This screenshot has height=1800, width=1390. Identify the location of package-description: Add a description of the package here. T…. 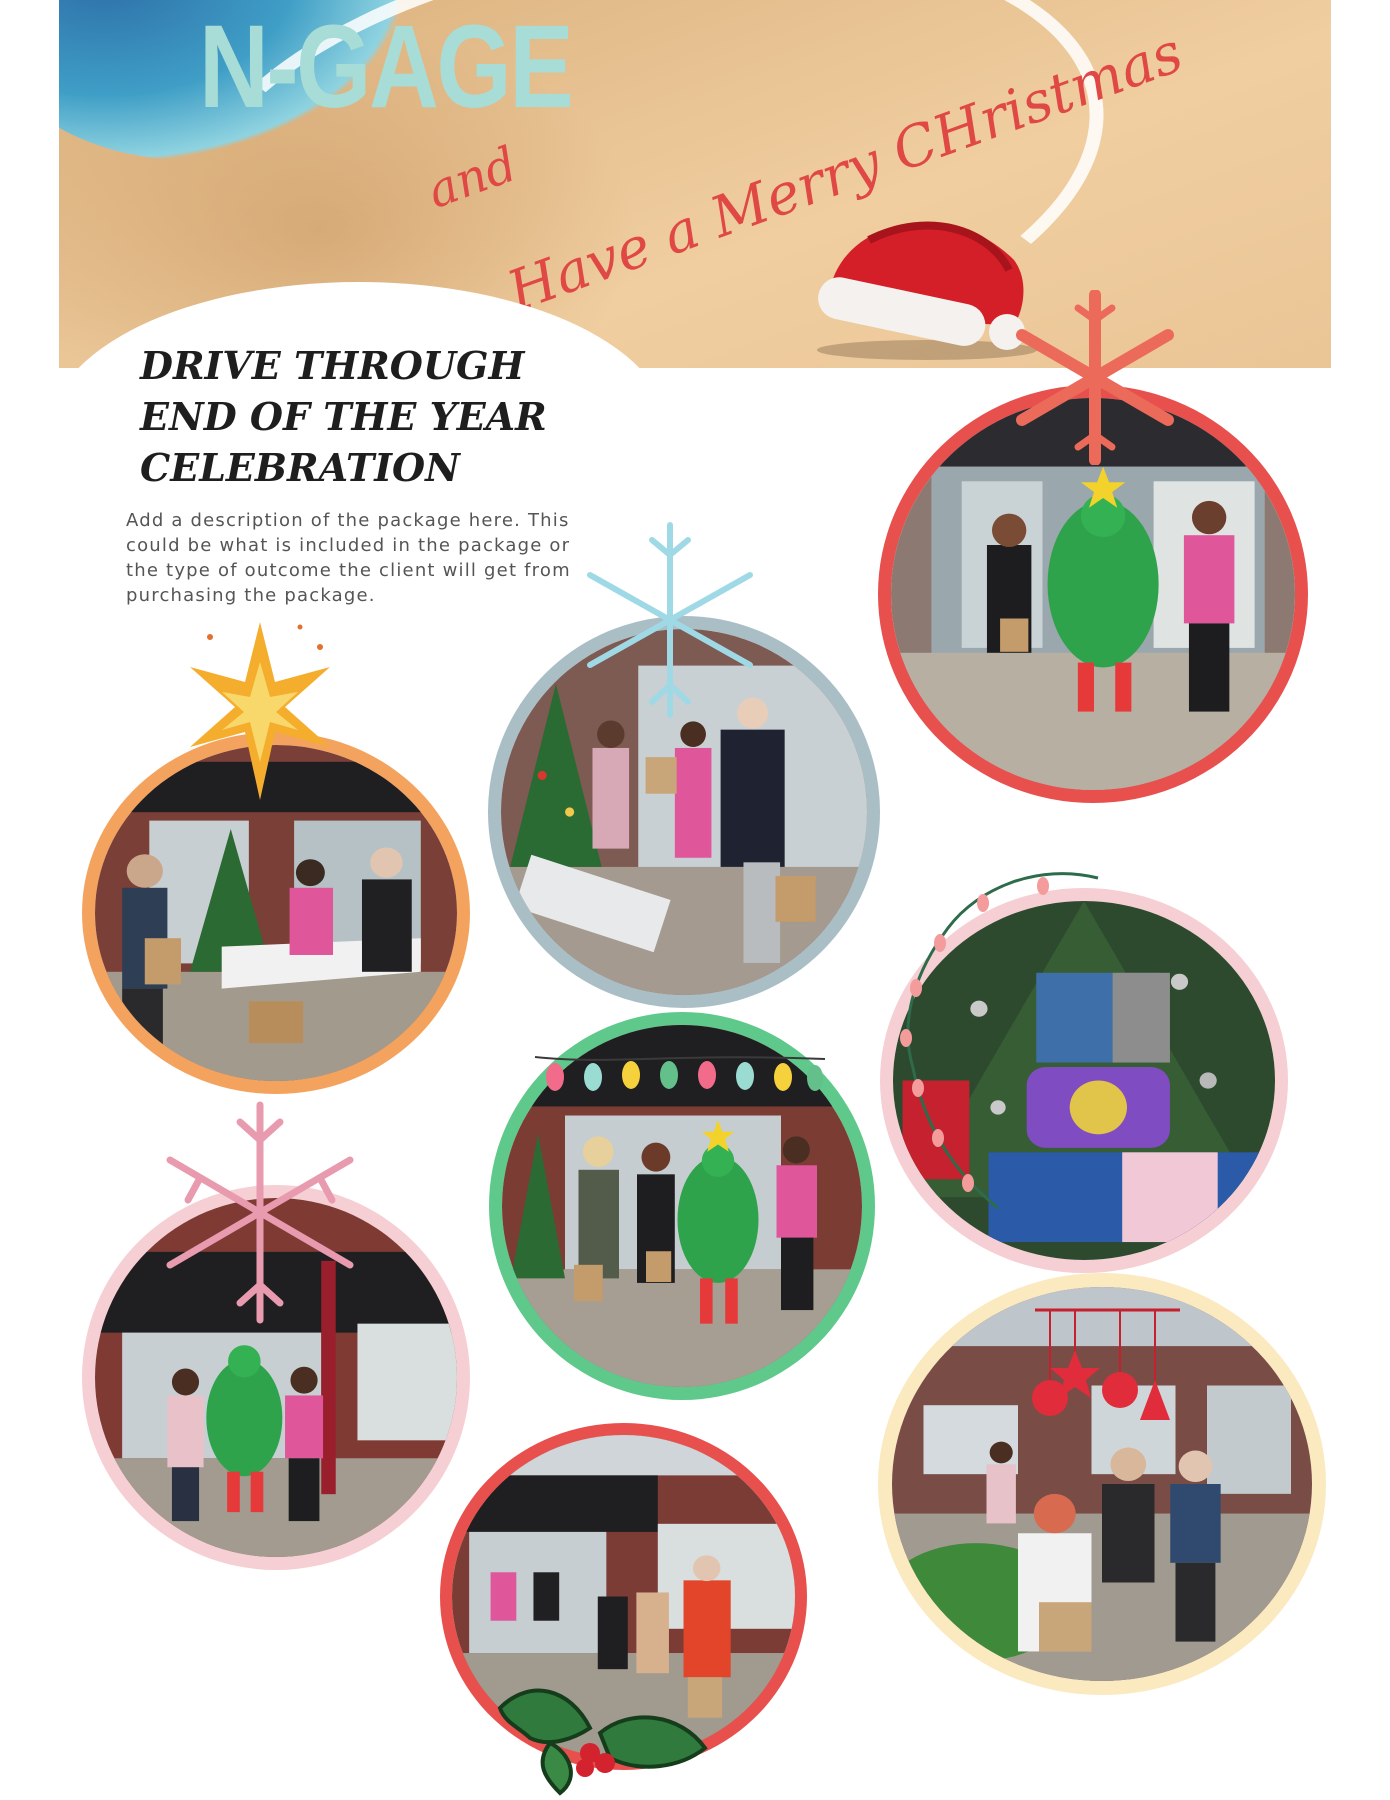
(348, 558).